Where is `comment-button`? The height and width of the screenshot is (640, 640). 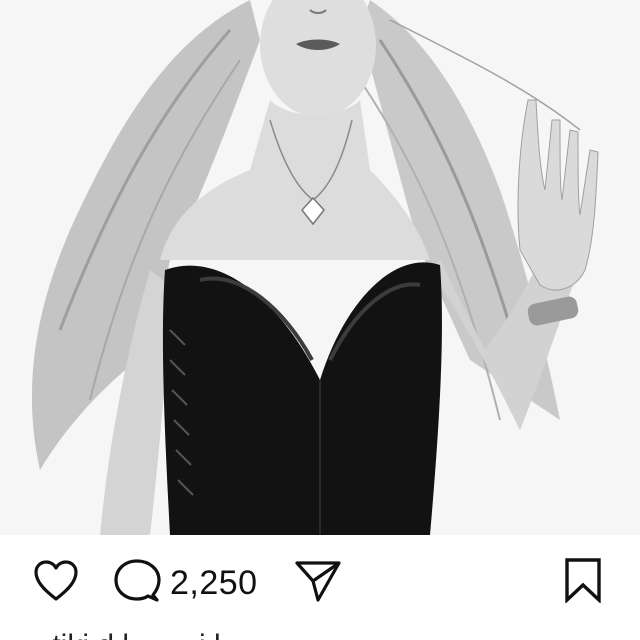
comment-button is located at coordinates (137, 582).